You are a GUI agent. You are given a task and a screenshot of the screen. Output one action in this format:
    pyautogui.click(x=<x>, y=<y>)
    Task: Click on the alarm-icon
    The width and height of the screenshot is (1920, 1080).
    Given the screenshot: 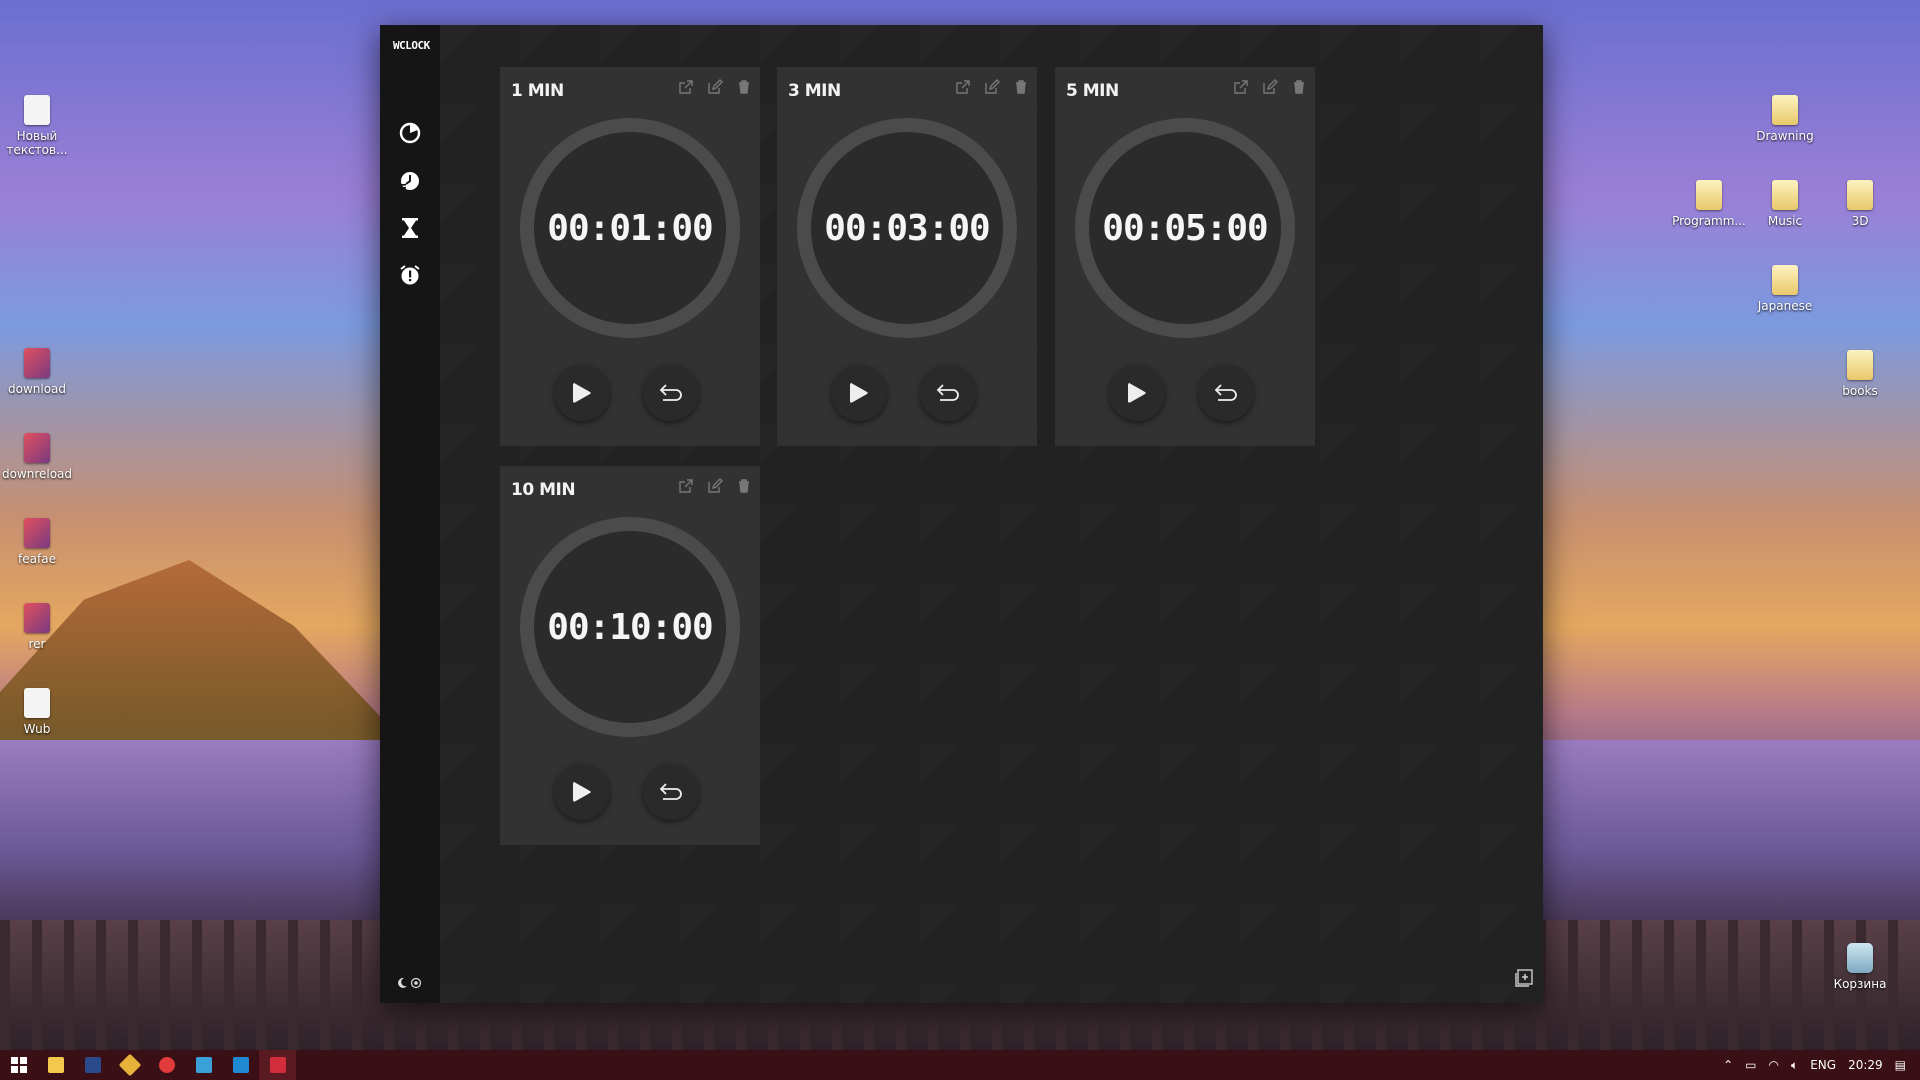 What is the action you would take?
    pyautogui.click(x=410, y=275)
    